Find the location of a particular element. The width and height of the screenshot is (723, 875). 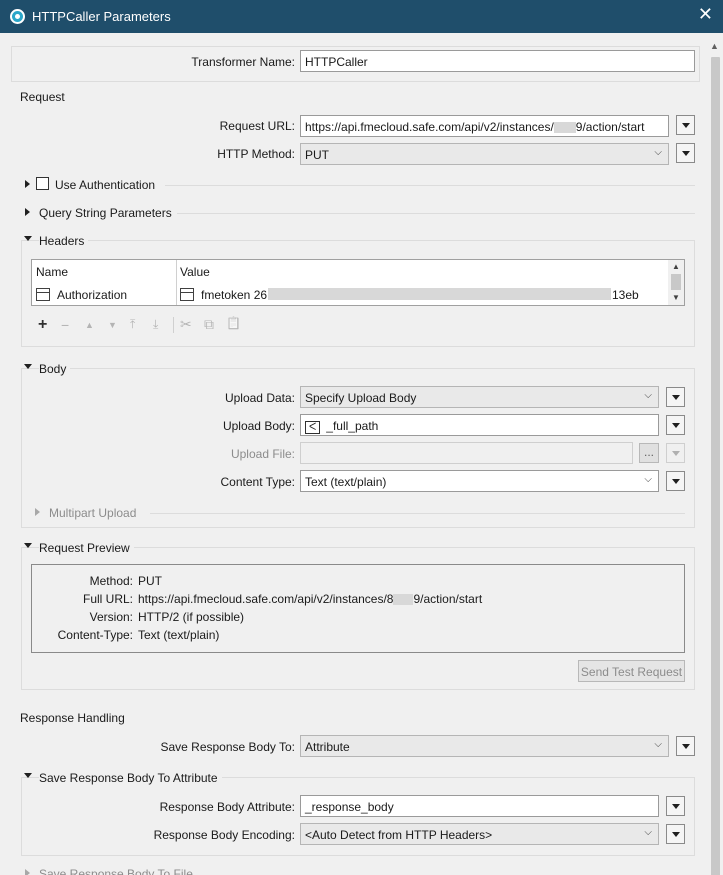

remove-row-icon: − is located at coordinates (65, 325).